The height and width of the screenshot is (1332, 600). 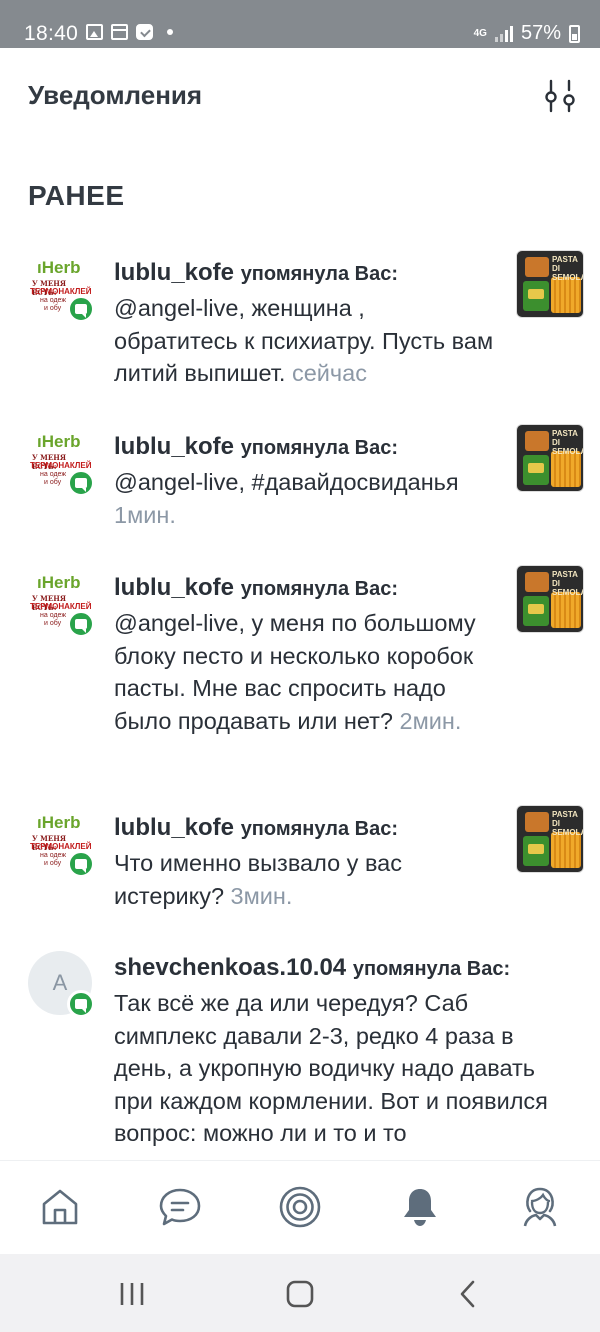 I want to click on chat-icon, so click(x=180, y=1207).